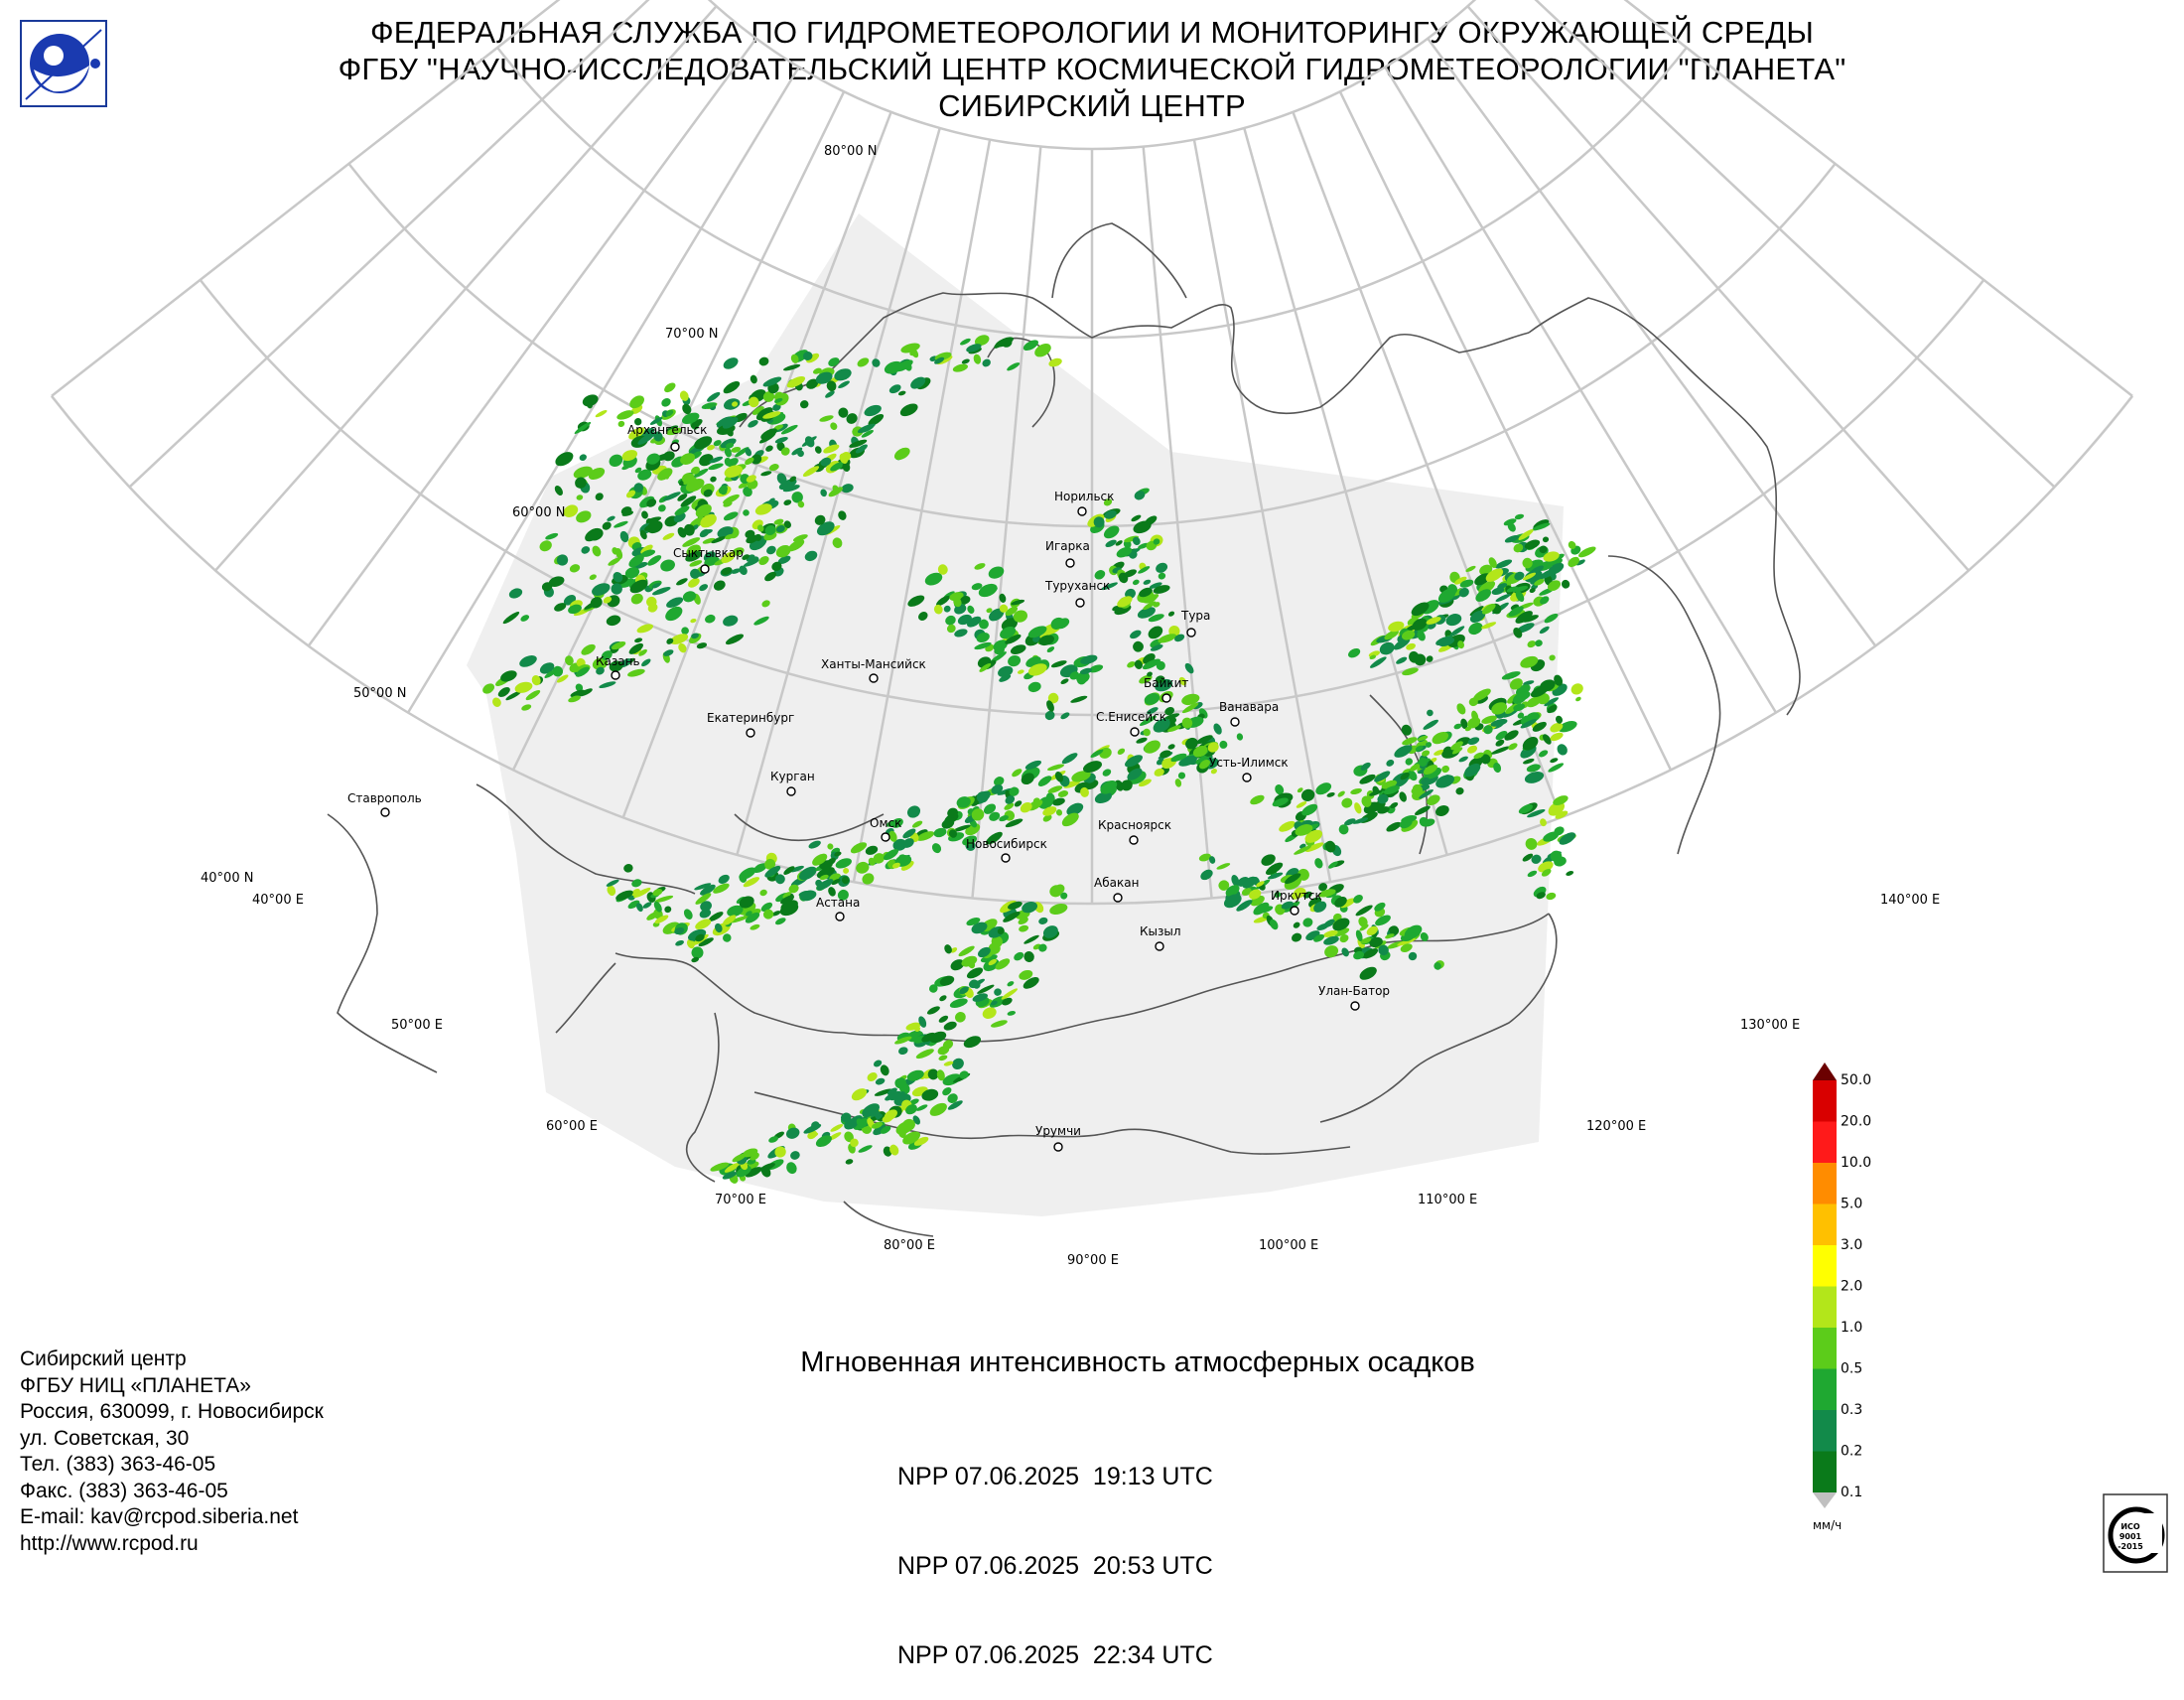 The image size is (2184, 1700). Describe the element at coordinates (1249, 707) in the screenshot. I see `city-label-vanavara: Ванавара` at that location.